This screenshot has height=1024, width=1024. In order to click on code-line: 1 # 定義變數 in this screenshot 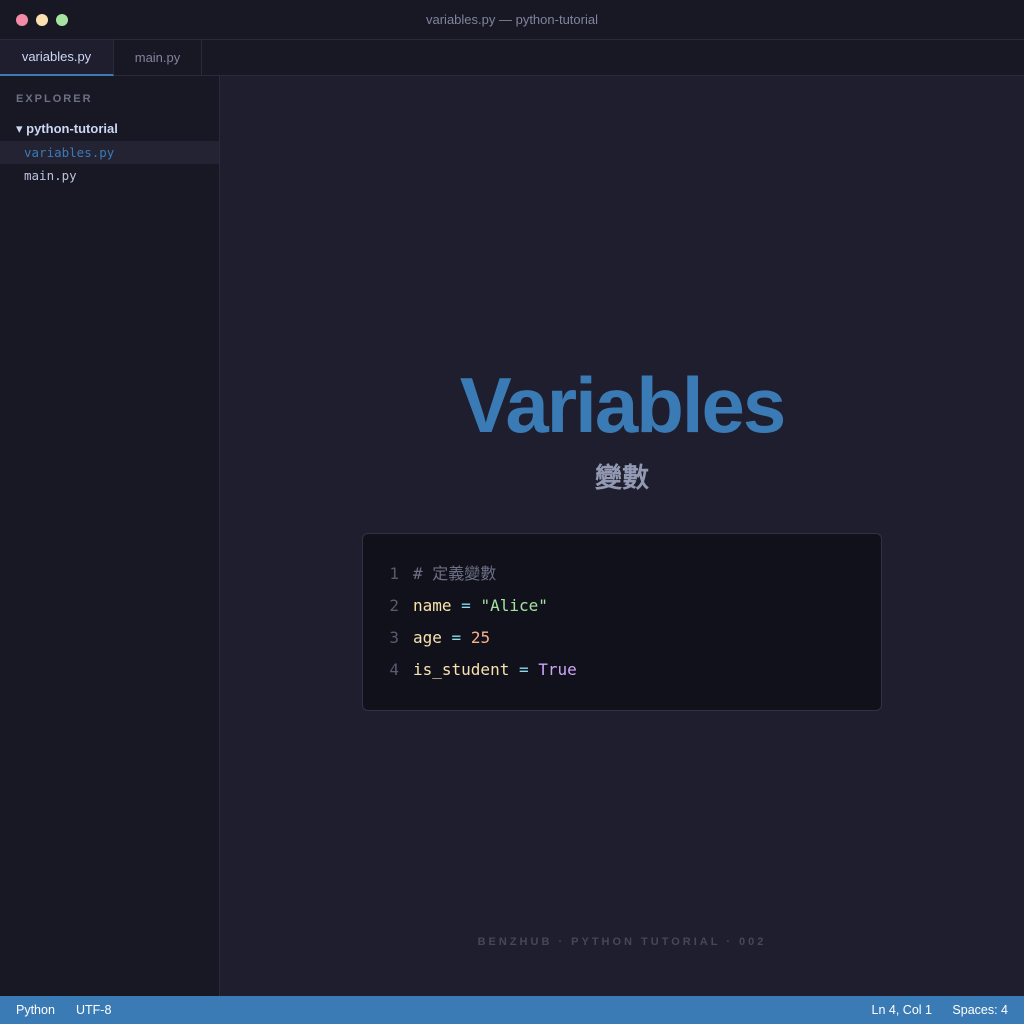, I will do `click(622, 574)`.